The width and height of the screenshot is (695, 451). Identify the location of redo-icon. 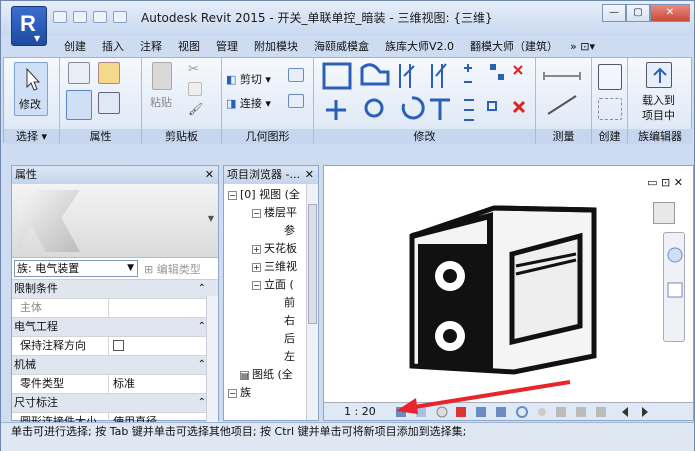
(120, 17).